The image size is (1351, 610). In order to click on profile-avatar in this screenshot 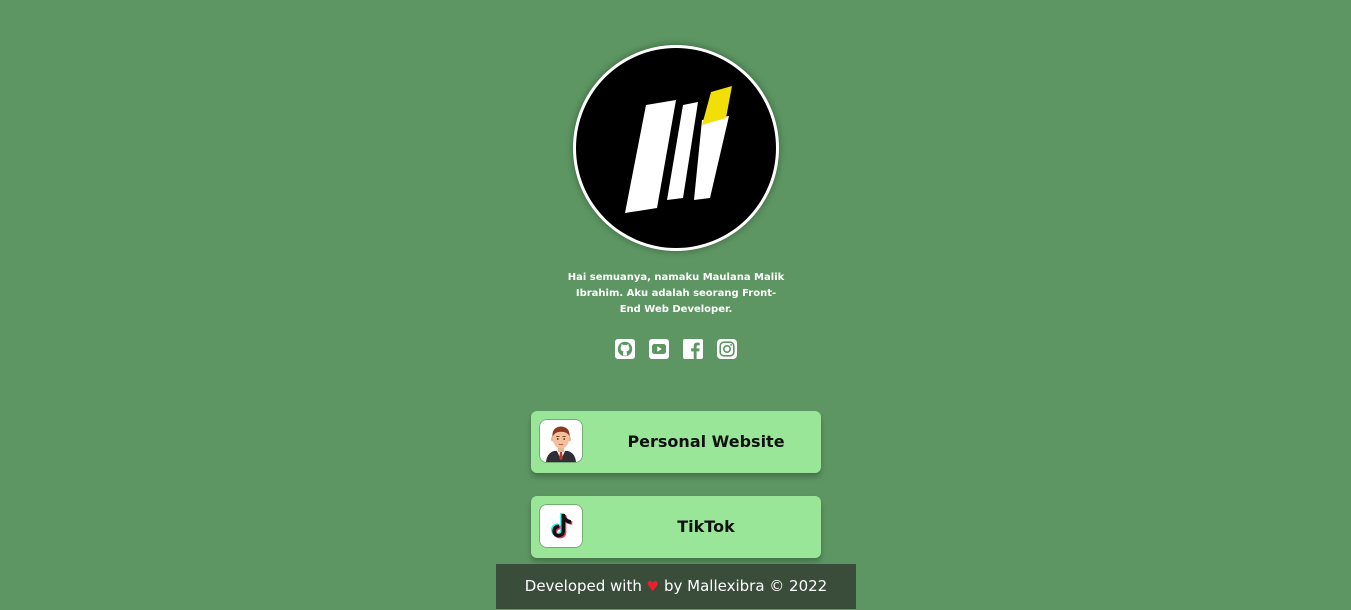, I will do `click(676, 148)`.